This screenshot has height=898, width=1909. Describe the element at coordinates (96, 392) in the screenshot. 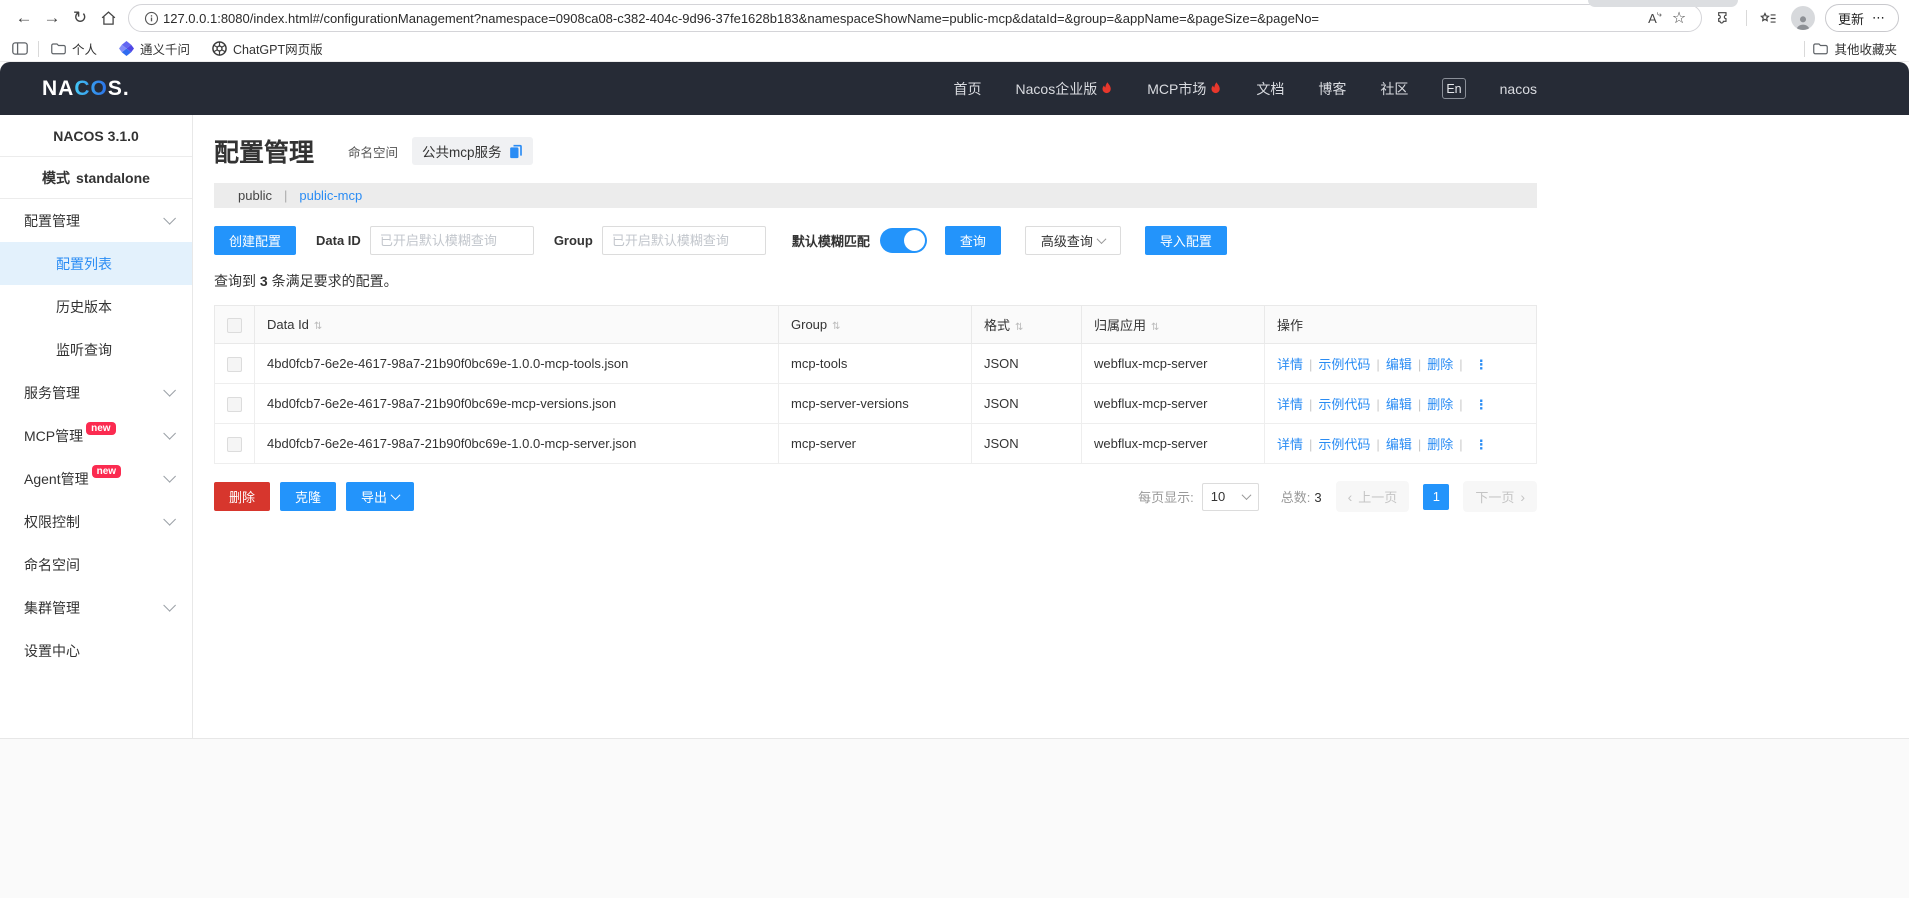

I see `sidebar-item-service-management: 服务管理` at that location.